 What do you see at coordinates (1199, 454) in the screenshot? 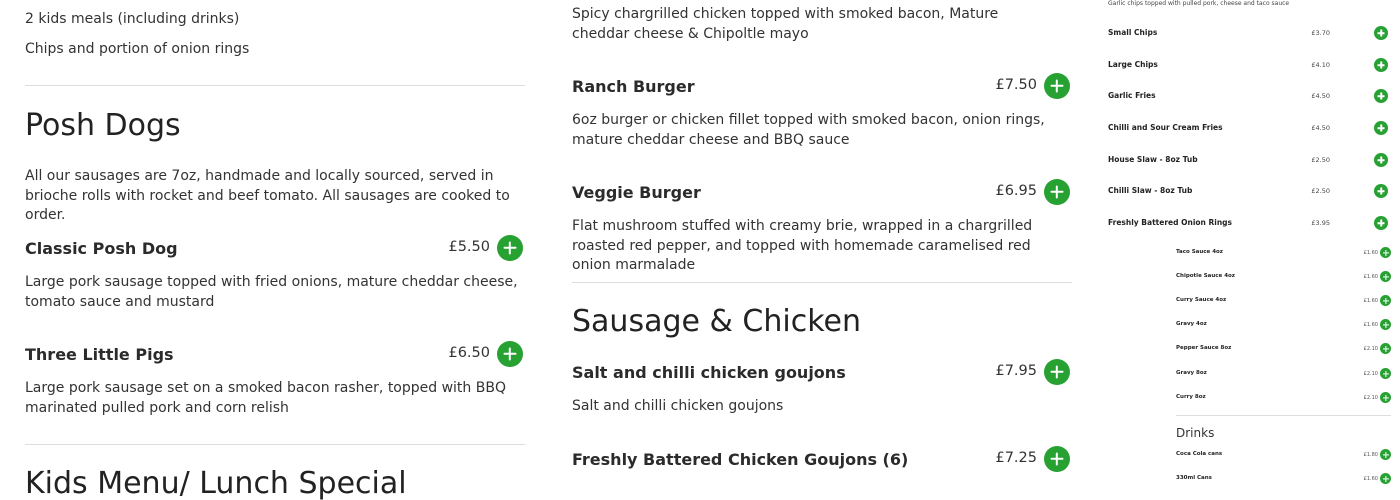
I see `side-item-name: Coca Cola cans` at bounding box center [1199, 454].